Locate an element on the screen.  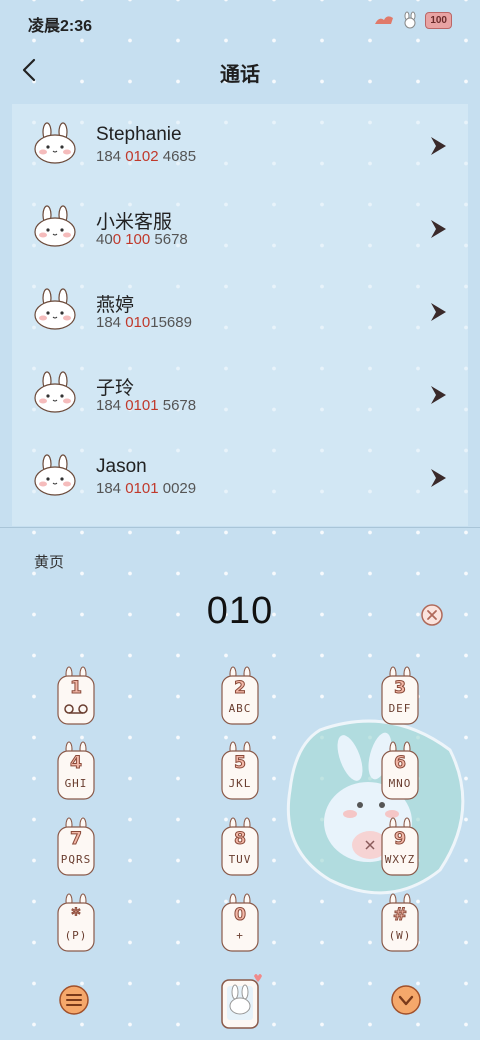
keypad-key: 4 GHI is located at coordinates (76, 772).